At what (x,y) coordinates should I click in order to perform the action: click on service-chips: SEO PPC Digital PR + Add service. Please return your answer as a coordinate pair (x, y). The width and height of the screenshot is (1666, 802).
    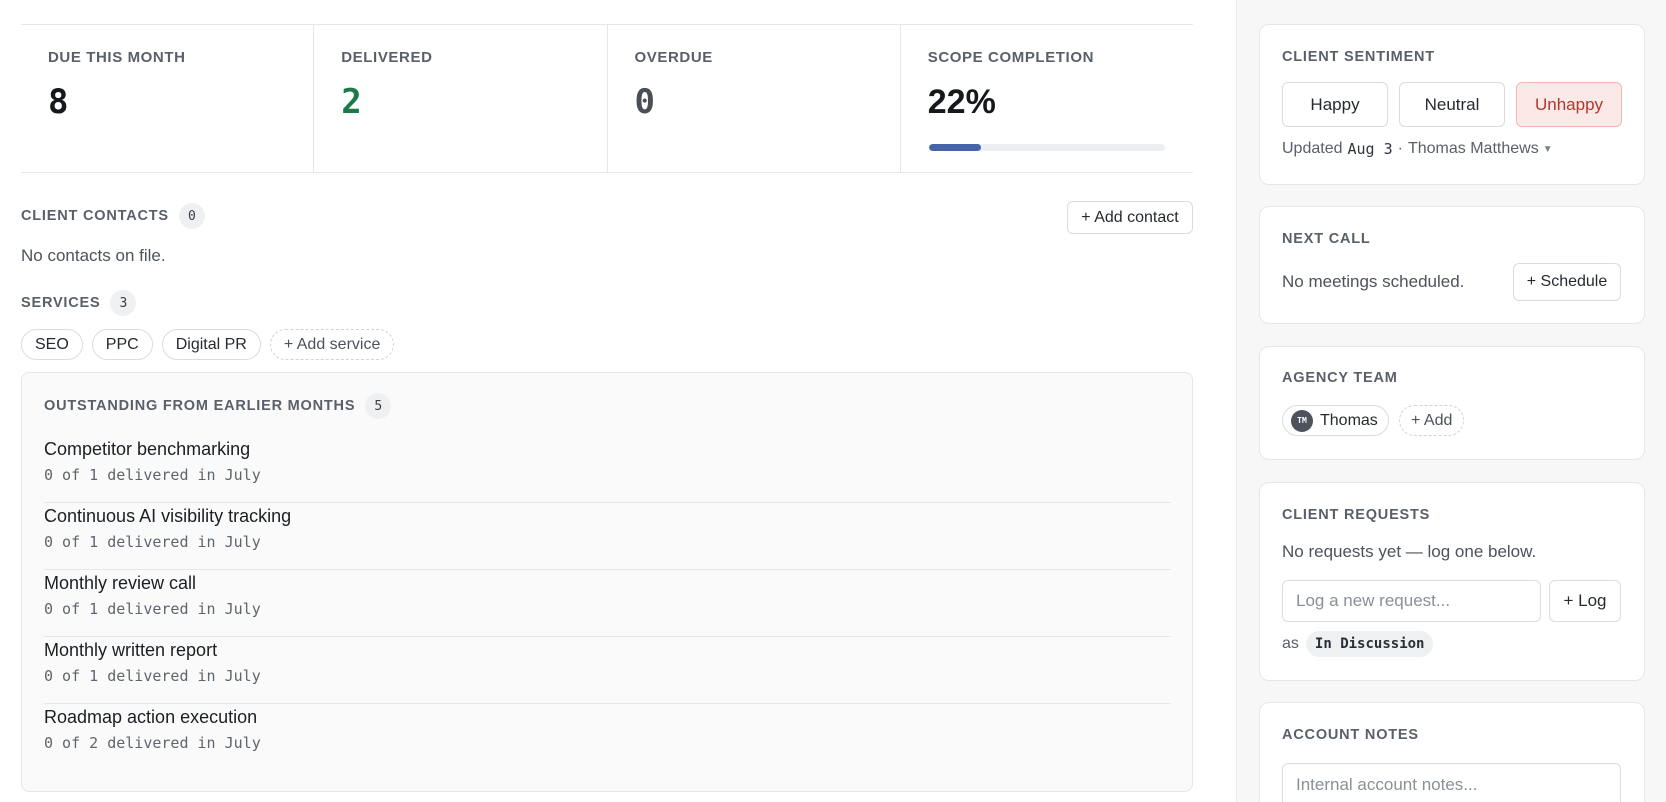
    Looking at the image, I should click on (208, 344).